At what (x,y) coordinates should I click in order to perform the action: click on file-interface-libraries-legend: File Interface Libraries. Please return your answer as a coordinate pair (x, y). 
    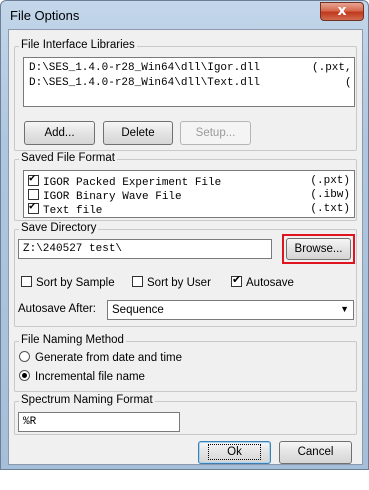
    Looking at the image, I should click on (78, 45).